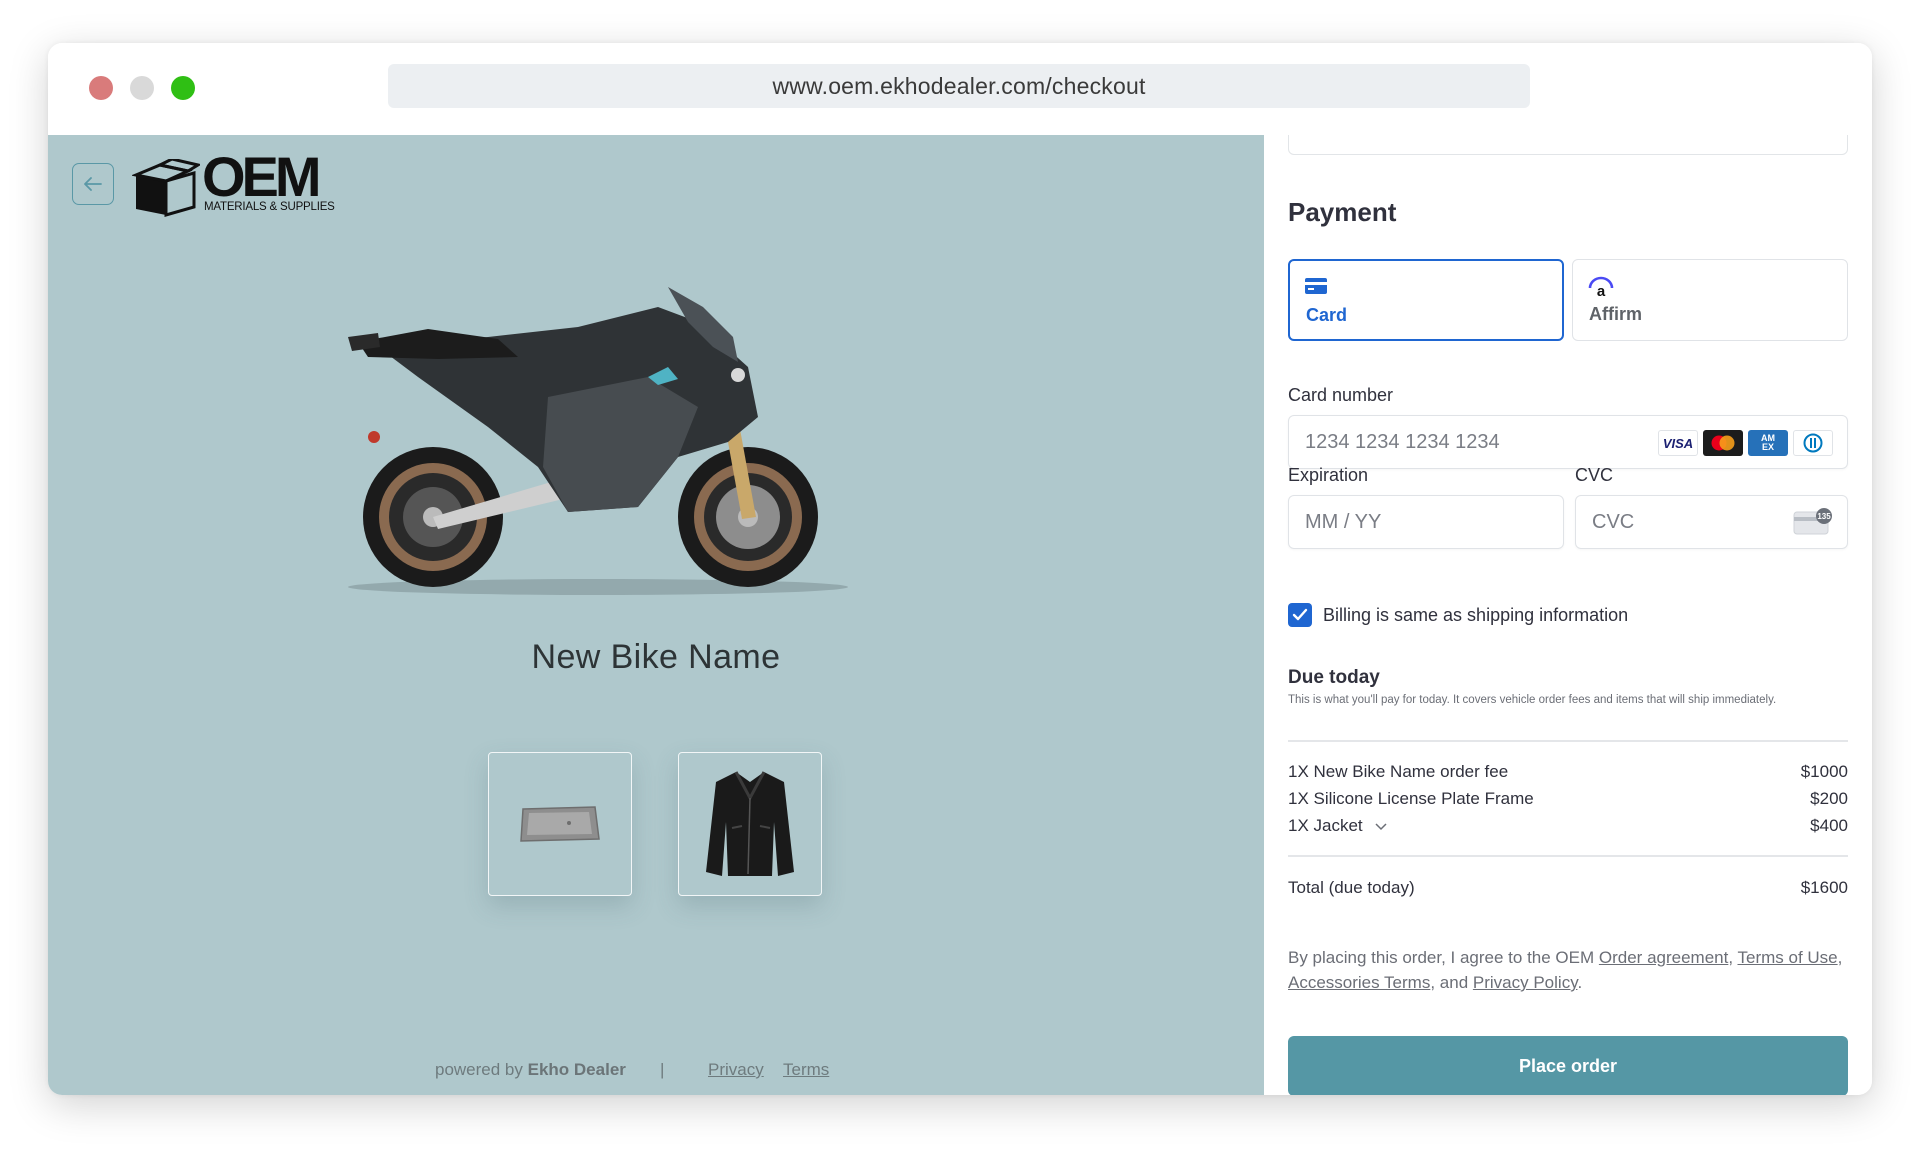  Describe the element at coordinates (806, 1070) in the screenshot. I see `terms-link: Terms` at that location.